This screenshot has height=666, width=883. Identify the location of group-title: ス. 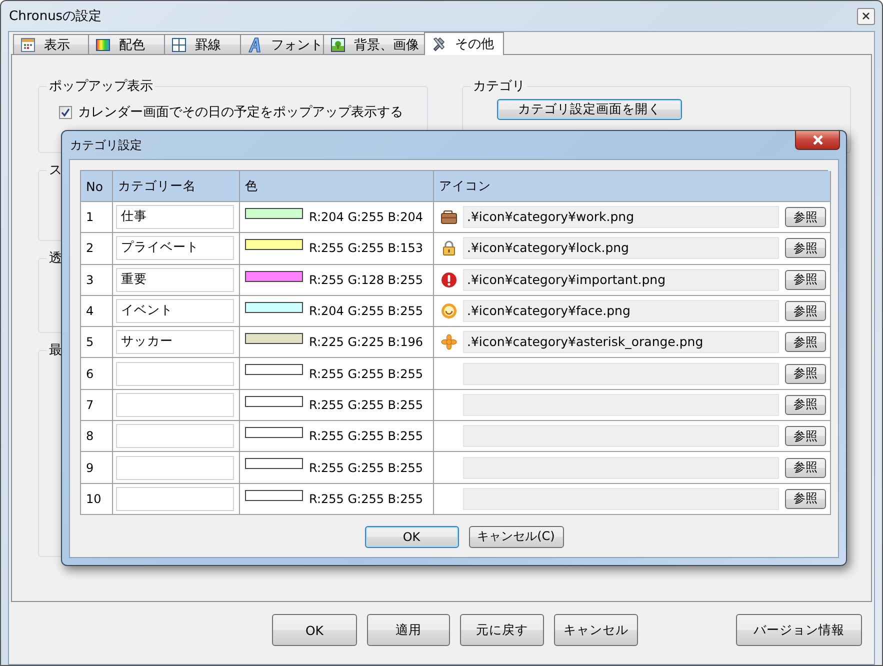
(55, 170).